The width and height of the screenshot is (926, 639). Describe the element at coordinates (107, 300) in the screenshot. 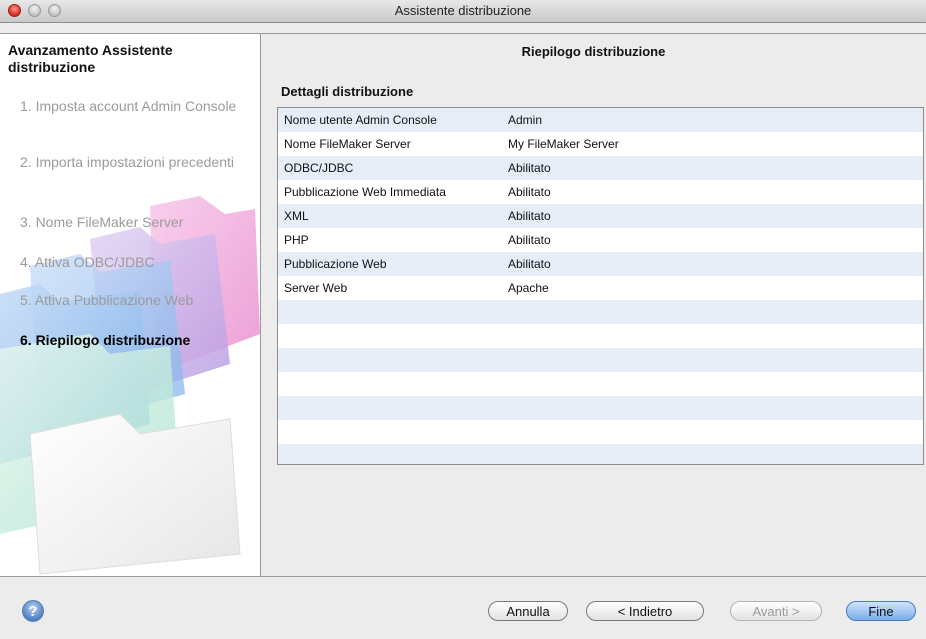

I see `step-5-label: 5. Attiva Pubblicazione Web` at that location.